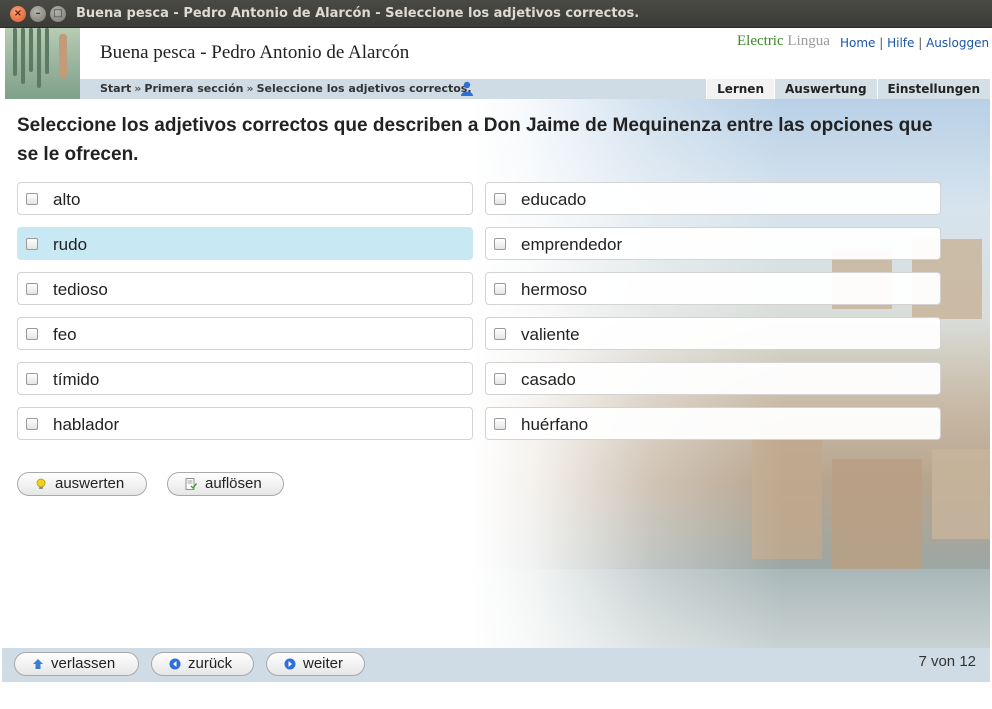 The image size is (992, 709). Describe the element at coordinates (245, 288) in the screenshot. I see `option-tedioso: tedioso` at that location.